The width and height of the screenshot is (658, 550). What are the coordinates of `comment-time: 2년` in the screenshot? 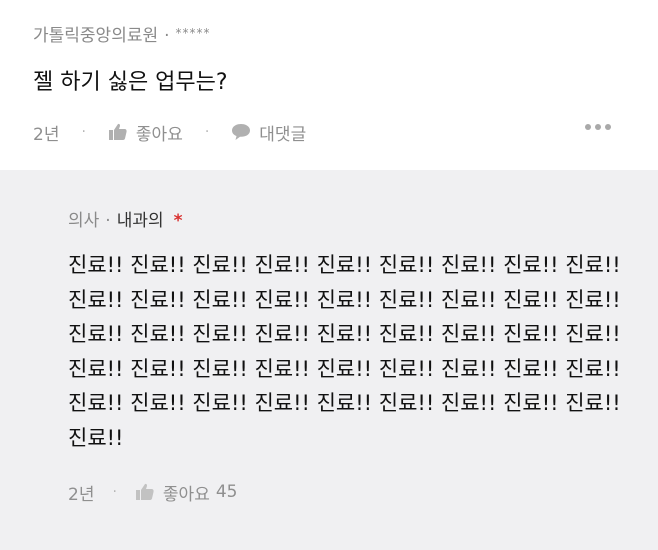 It's located at (81, 494).